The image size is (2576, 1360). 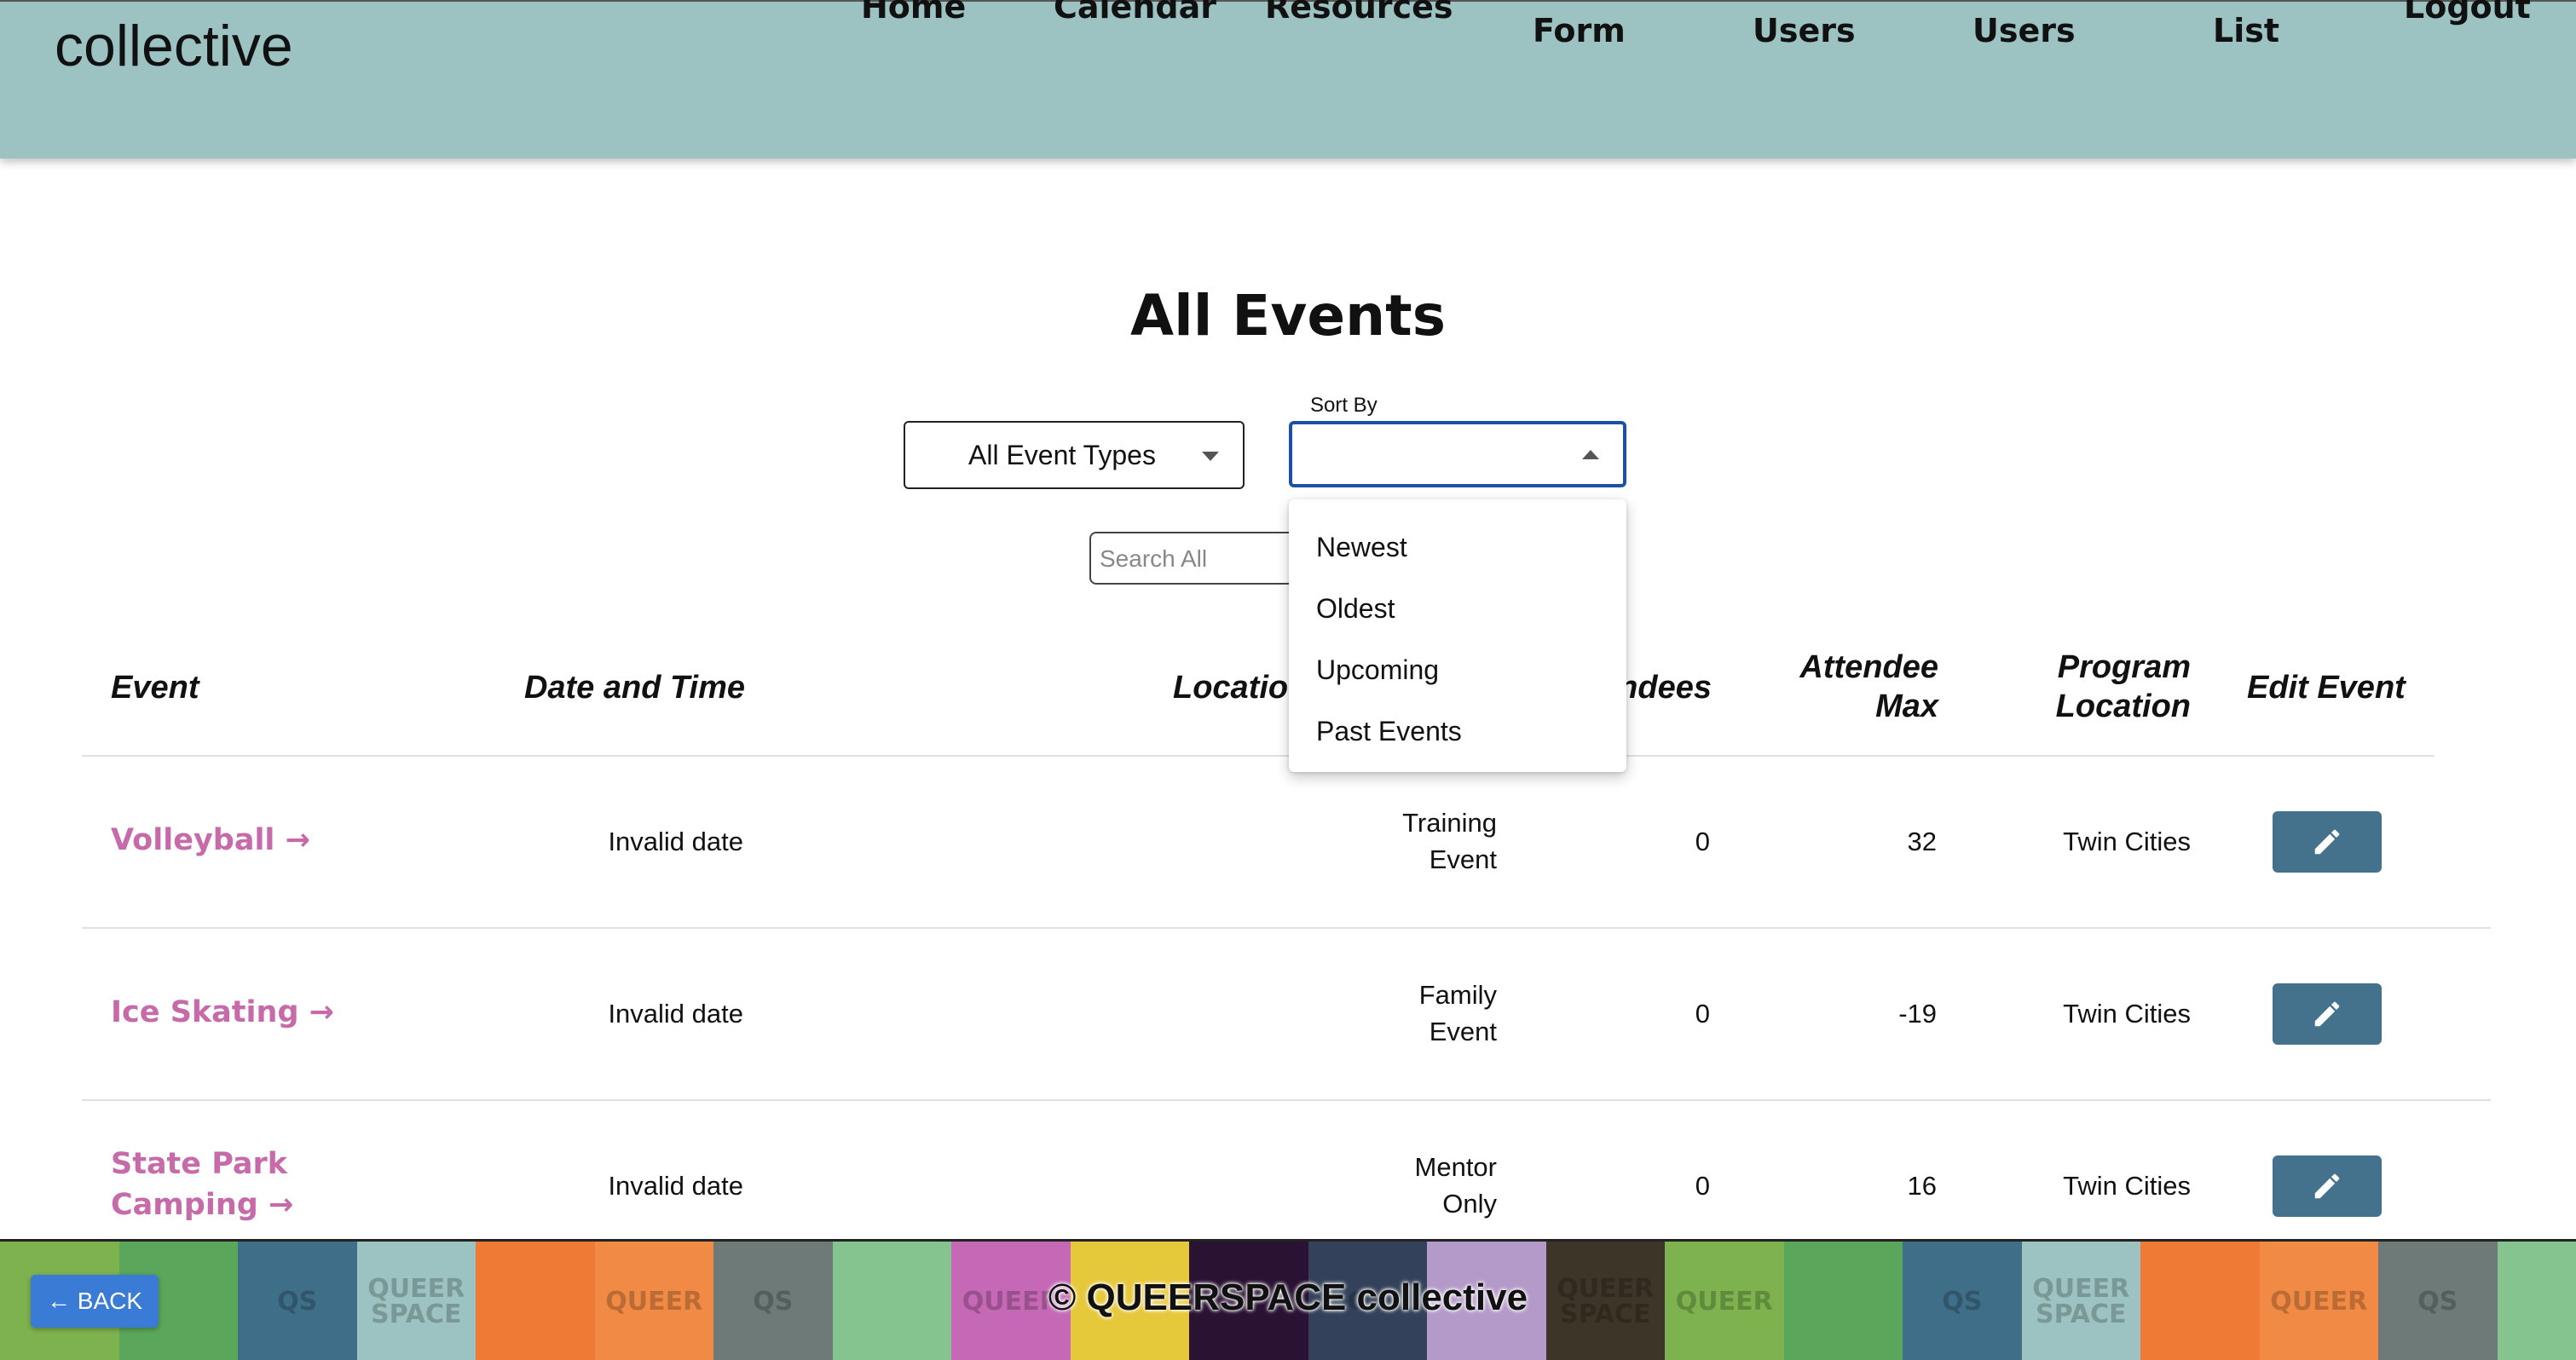 What do you see at coordinates (1469, 1204) in the screenshot?
I see `event-type-line-2: Only` at bounding box center [1469, 1204].